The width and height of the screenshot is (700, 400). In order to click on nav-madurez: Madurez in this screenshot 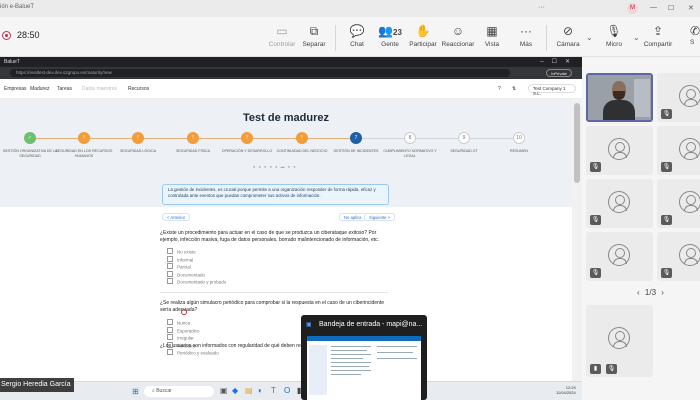, I will do `click(39, 89)`.